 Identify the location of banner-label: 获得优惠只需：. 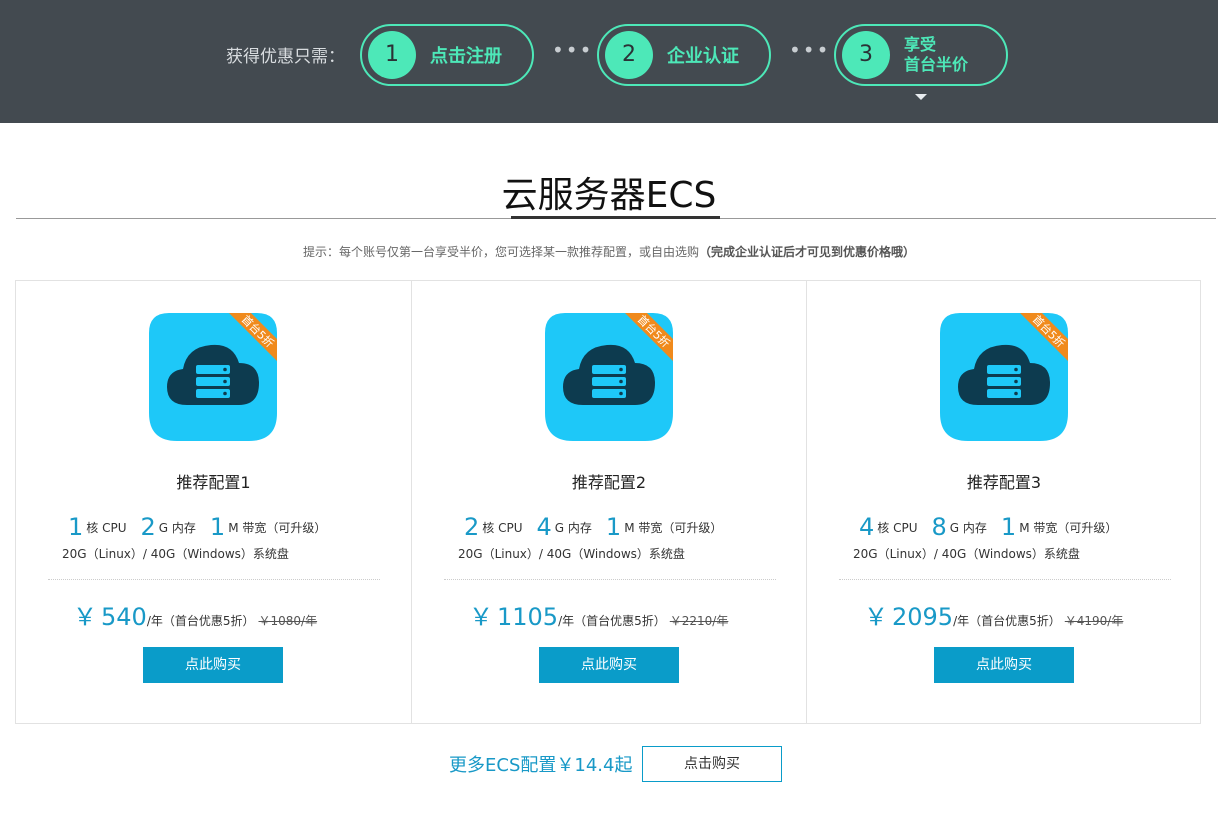
(285, 57).